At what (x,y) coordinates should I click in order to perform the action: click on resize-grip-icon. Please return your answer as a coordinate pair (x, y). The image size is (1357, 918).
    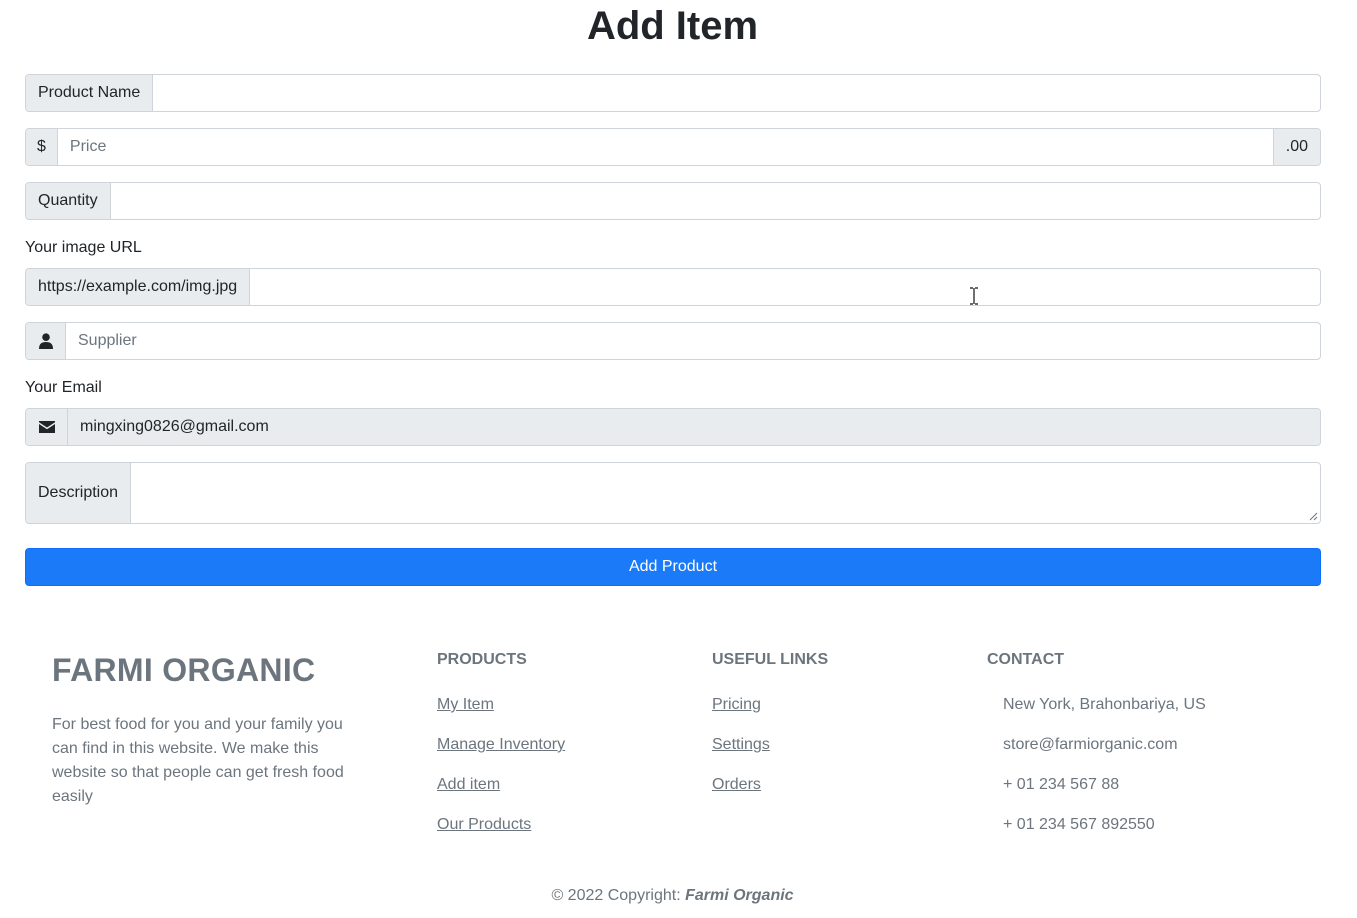
    Looking at the image, I should click on (1313, 516).